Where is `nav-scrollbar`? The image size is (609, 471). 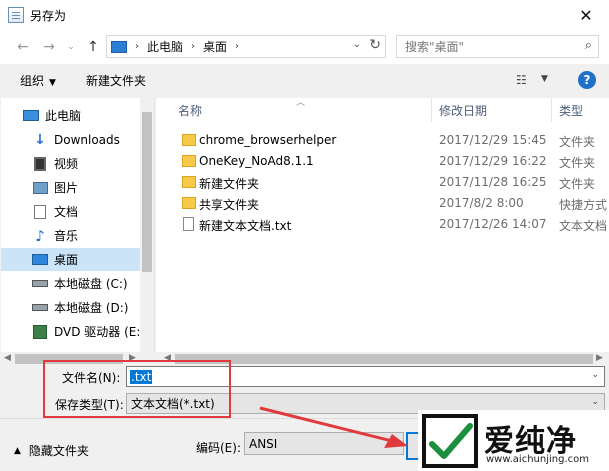
nav-scrollbar is located at coordinates (147, 225).